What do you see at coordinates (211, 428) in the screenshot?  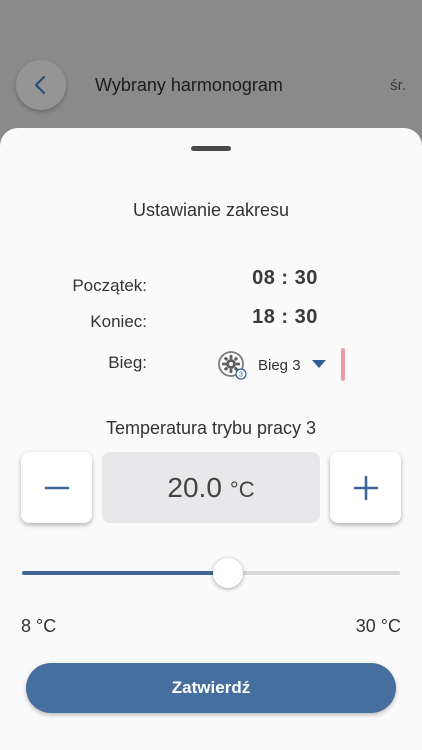 I see `temperature-title: Temperatura trybu pracy 3` at bounding box center [211, 428].